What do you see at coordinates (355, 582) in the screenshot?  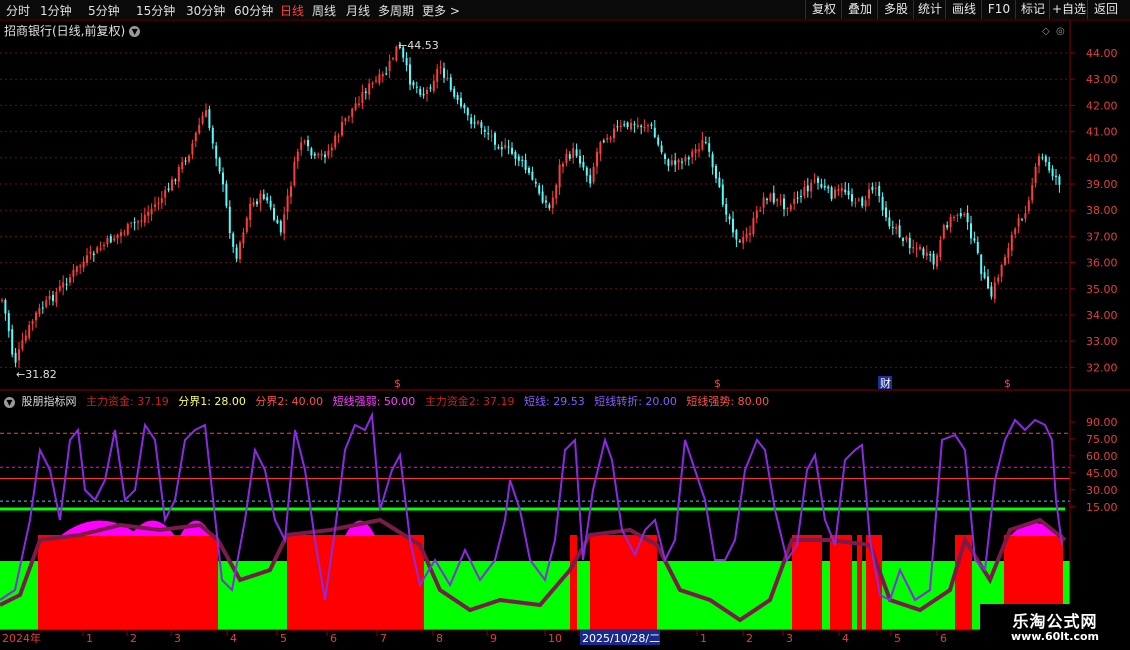 I see `indicator-red-zone` at bounding box center [355, 582].